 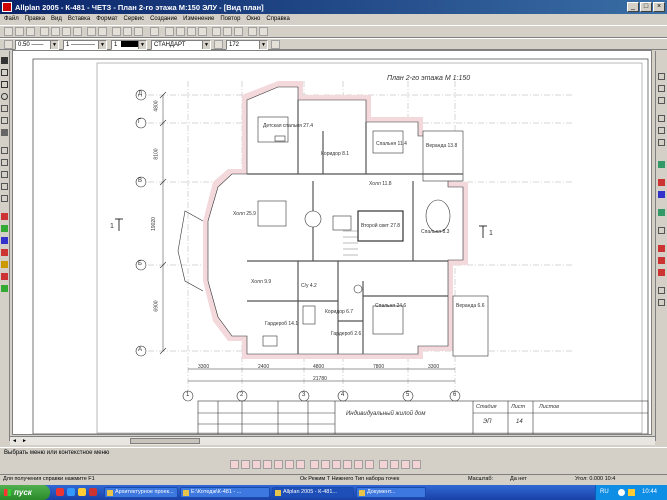 What do you see at coordinates (661, 230) in the screenshot?
I see `align-icon` at bounding box center [661, 230].